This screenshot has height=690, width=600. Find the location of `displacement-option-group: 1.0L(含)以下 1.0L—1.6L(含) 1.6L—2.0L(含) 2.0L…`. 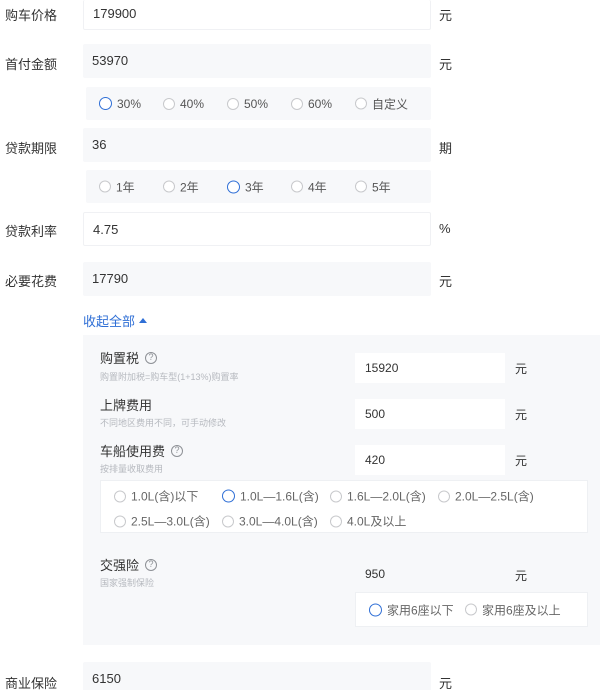

displacement-option-group: 1.0L(含)以下 1.0L—1.6L(含) 1.6L—2.0L(含) 2.0L… is located at coordinates (344, 506).